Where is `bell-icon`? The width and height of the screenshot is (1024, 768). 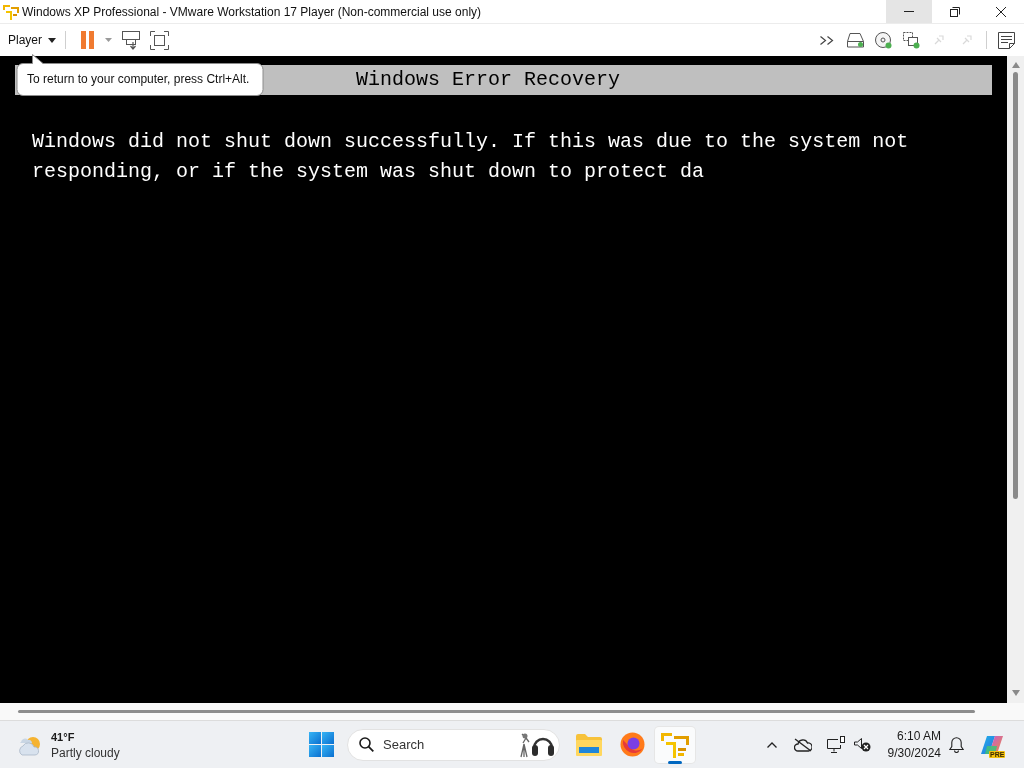
bell-icon is located at coordinates (956, 744).